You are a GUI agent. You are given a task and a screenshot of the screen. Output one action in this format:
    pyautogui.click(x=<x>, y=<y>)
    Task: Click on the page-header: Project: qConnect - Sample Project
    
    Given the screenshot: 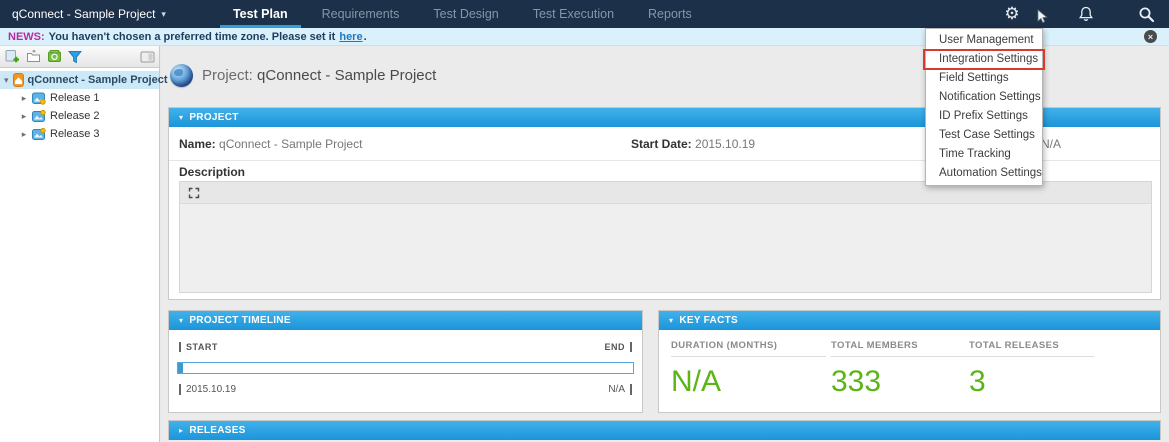 What is the action you would take?
    pyautogui.click(x=303, y=75)
    